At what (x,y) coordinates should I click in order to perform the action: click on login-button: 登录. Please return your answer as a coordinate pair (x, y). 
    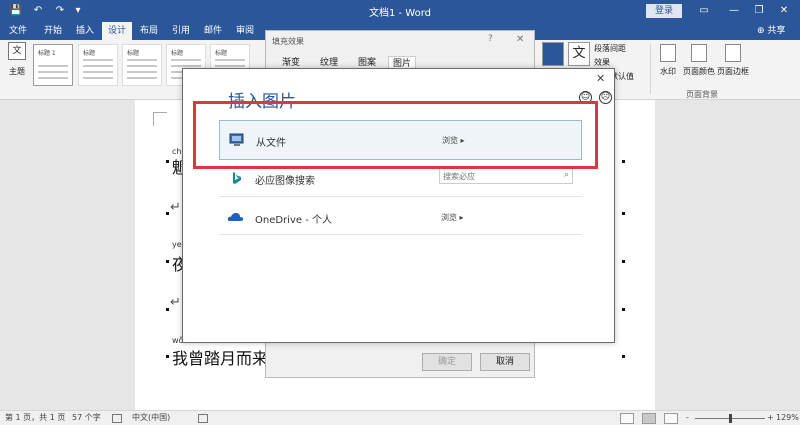
    Looking at the image, I should click on (664, 11).